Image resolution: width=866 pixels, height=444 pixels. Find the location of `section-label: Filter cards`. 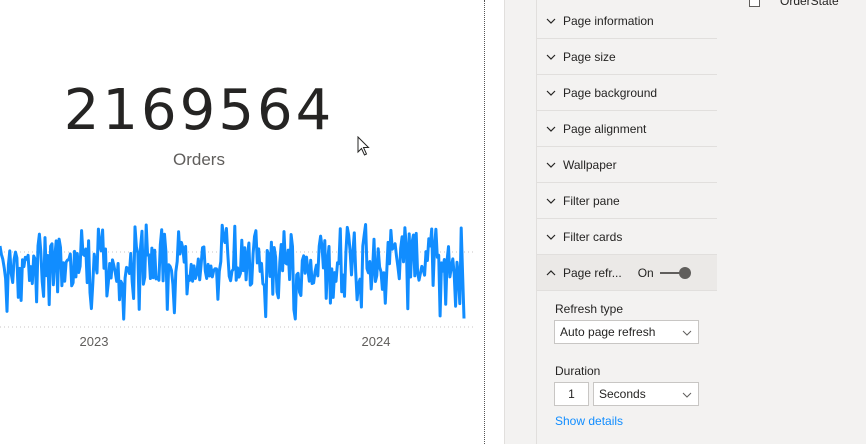

section-label: Filter cards is located at coordinates (593, 236).